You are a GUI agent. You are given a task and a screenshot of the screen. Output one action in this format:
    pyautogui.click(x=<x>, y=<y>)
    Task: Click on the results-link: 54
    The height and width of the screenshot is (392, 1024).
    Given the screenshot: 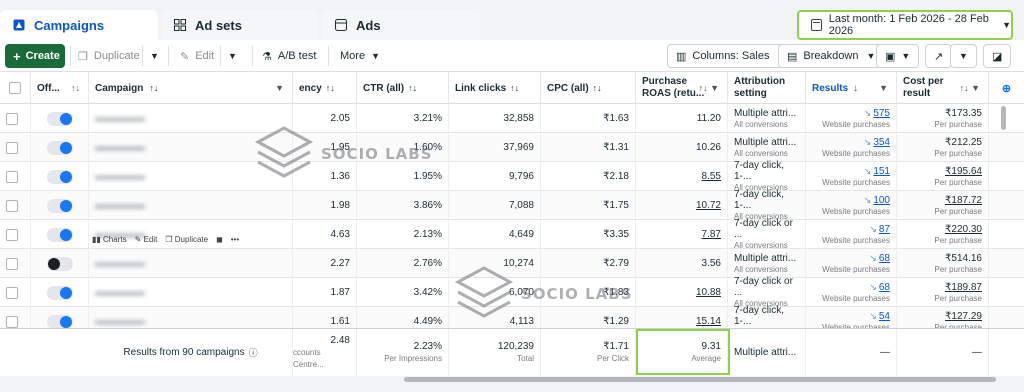 What is the action you would take?
    pyautogui.click(x=884, y=316)
    